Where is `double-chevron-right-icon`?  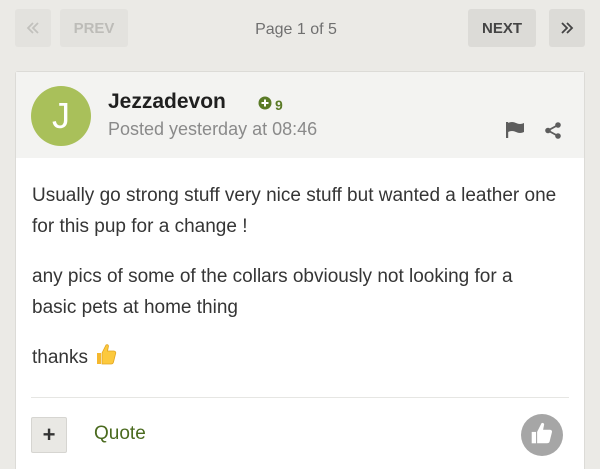 double-chevron-right-icon is located at coordinates (567, 28).